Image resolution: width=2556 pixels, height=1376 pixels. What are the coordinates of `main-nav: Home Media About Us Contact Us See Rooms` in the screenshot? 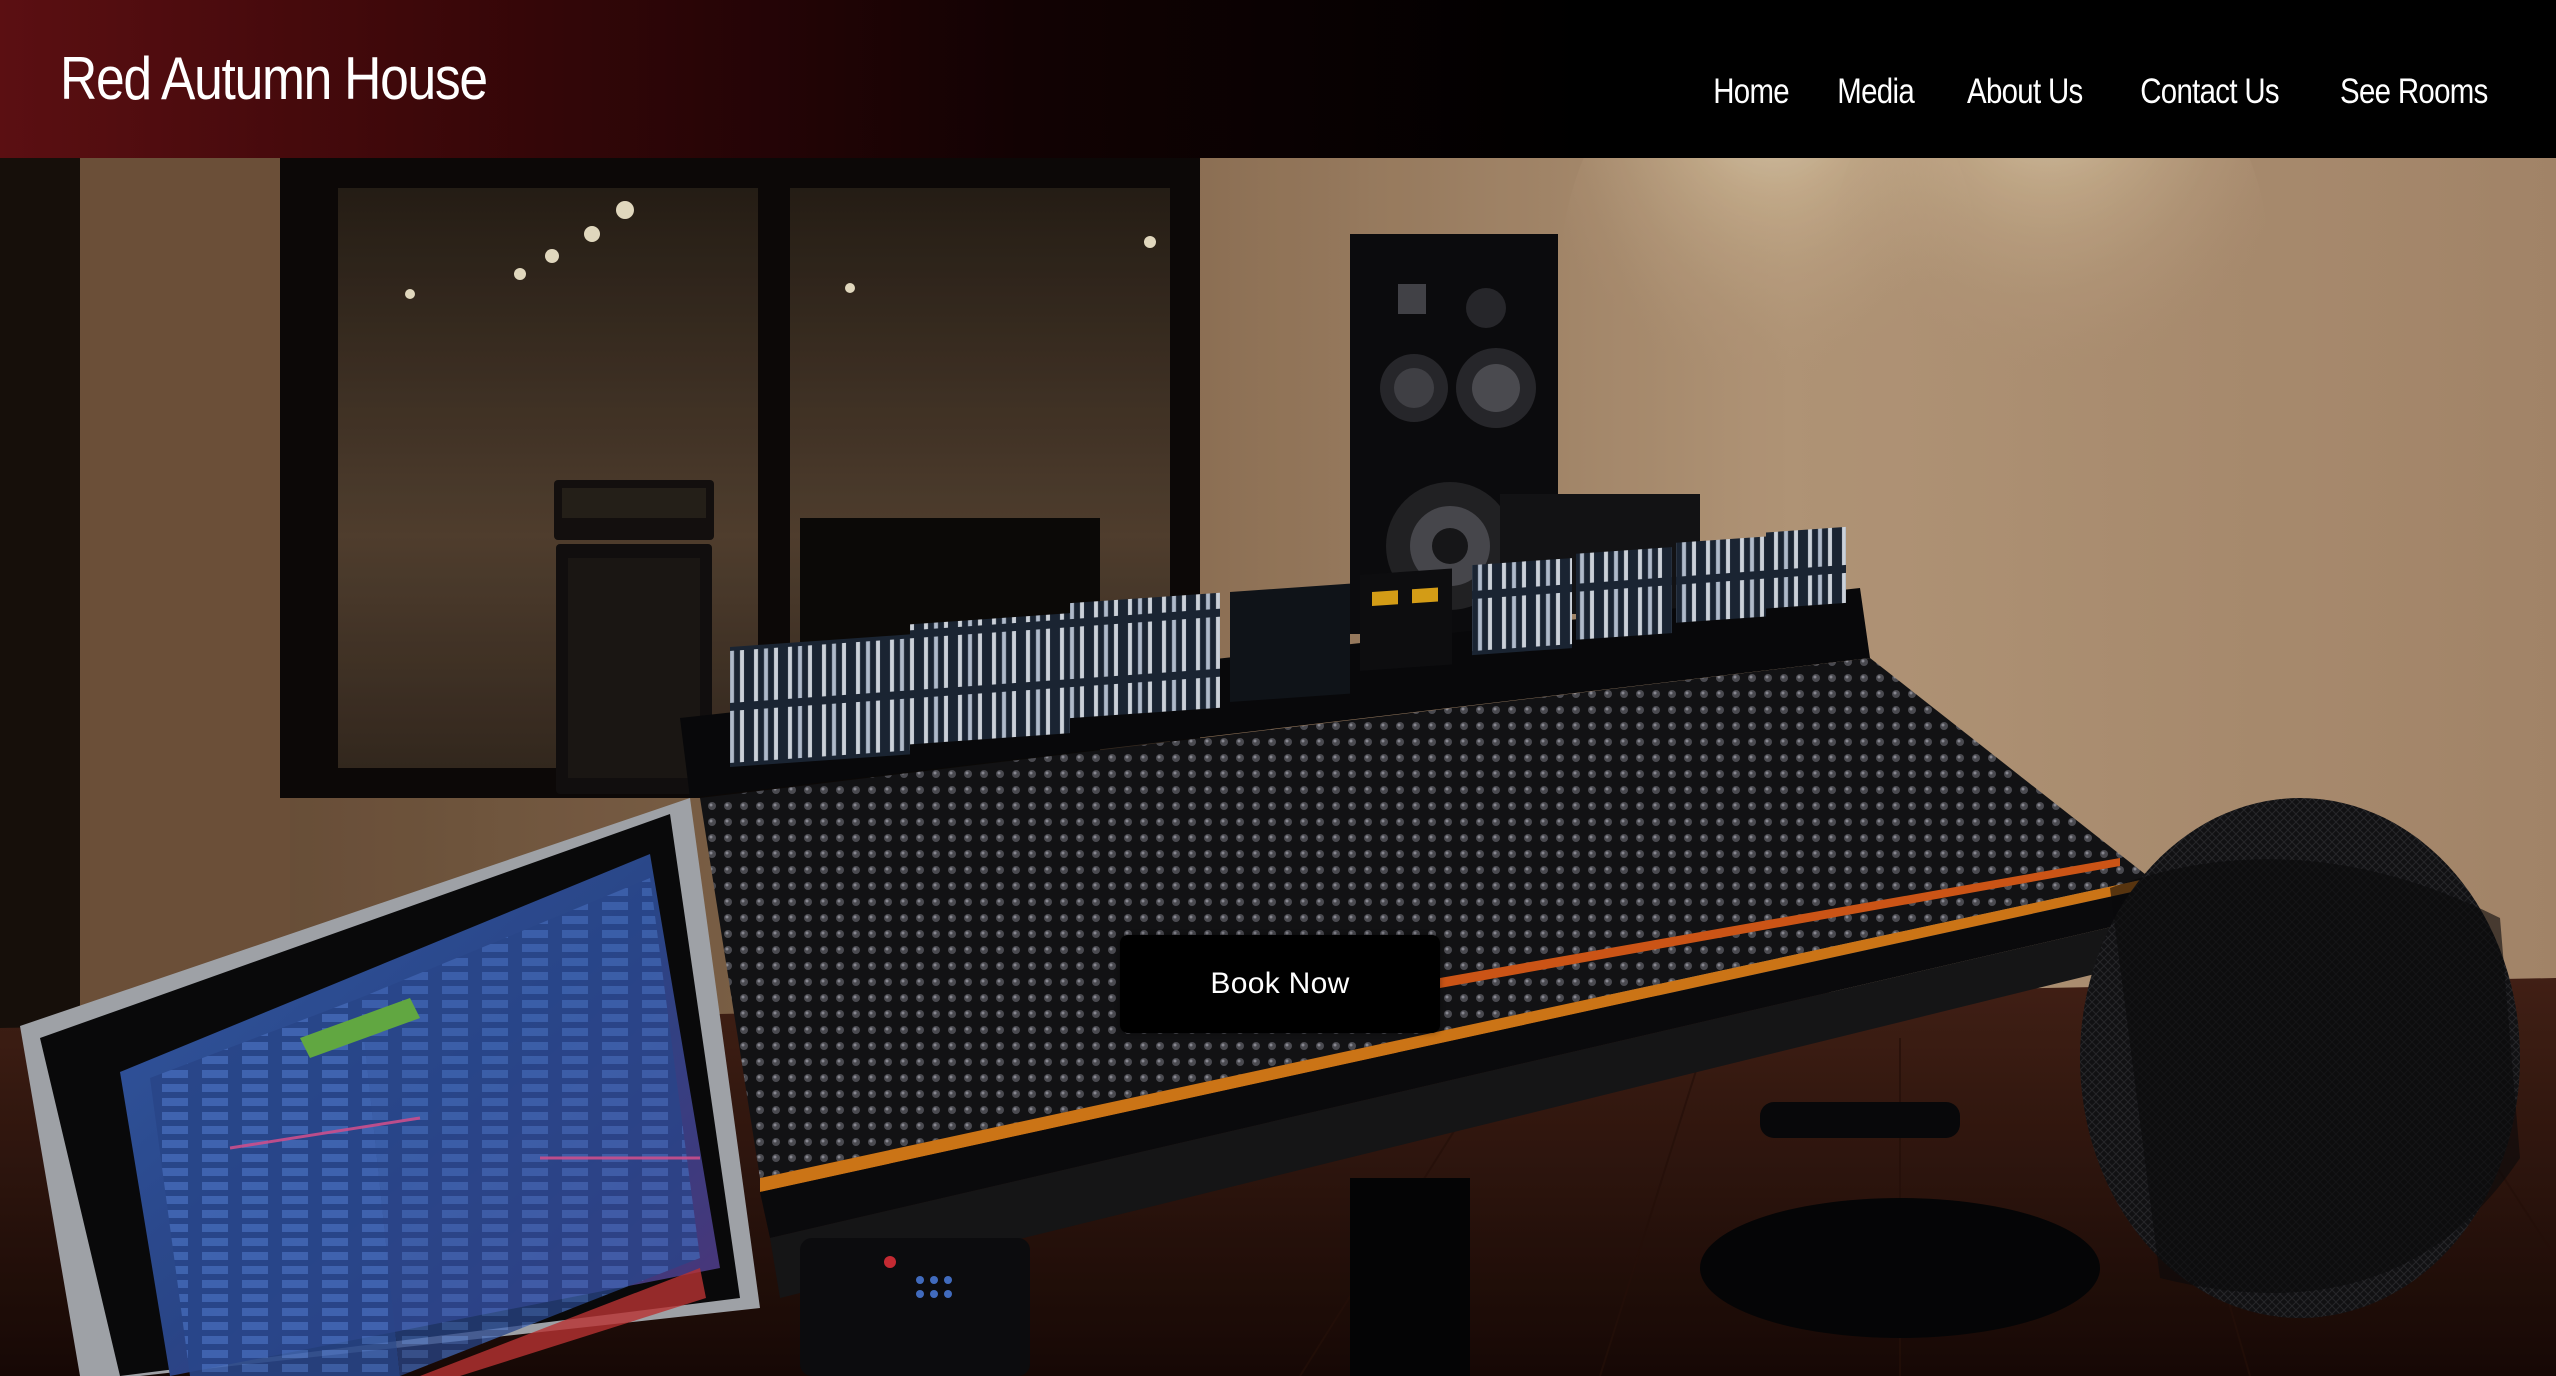 It's located at (2087, 92).